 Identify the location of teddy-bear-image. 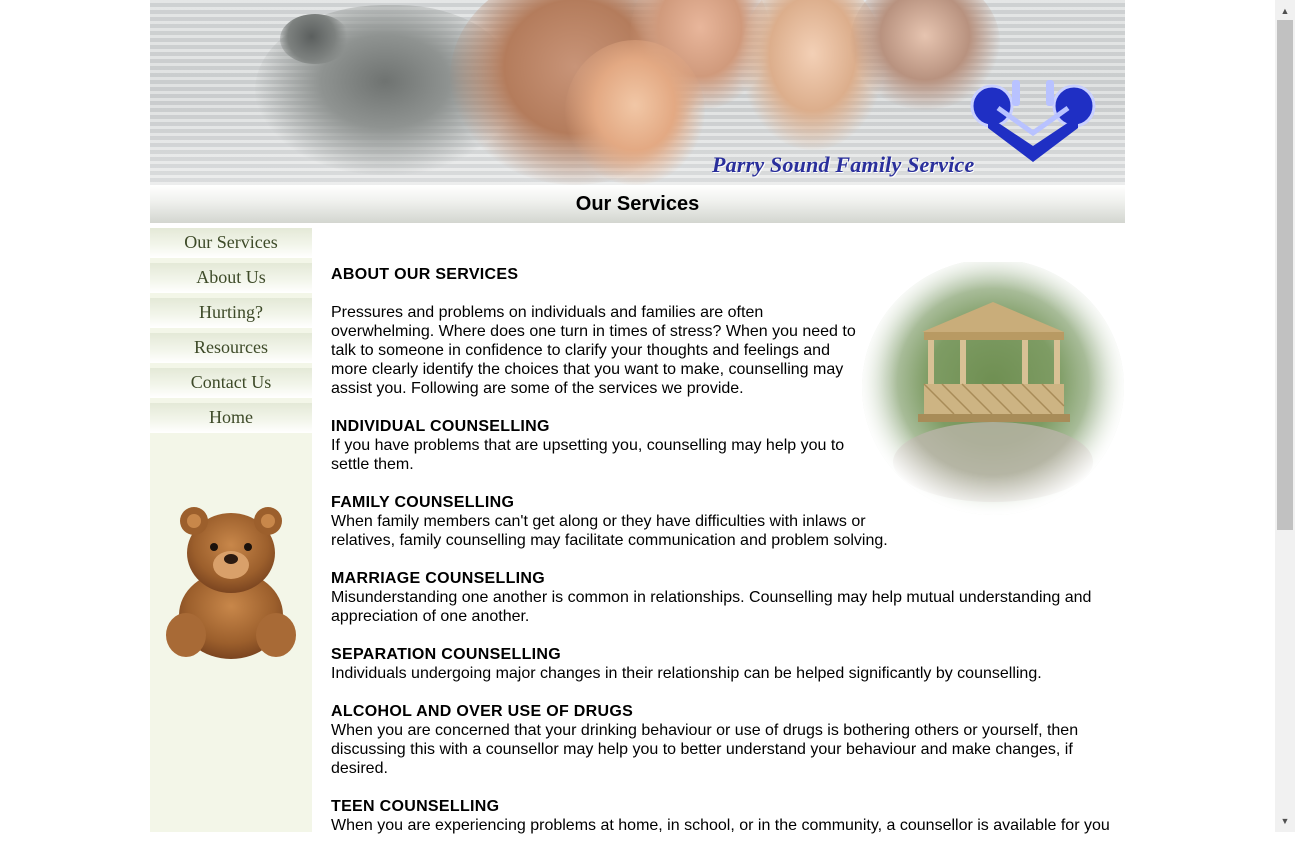
(231, 583).